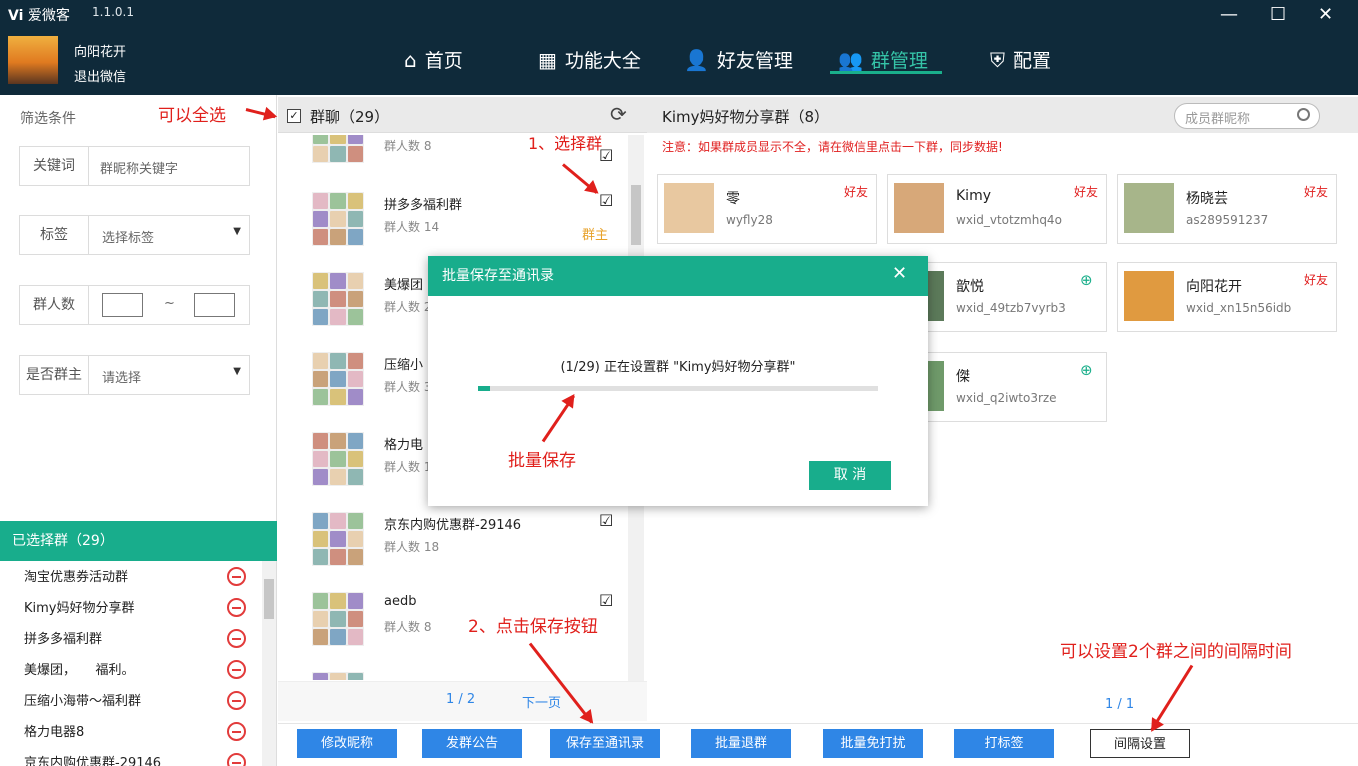  Describe the element at coordinates (54, 732) in the screenshot. I see `selected-group-name: 格力电器8` at that location.